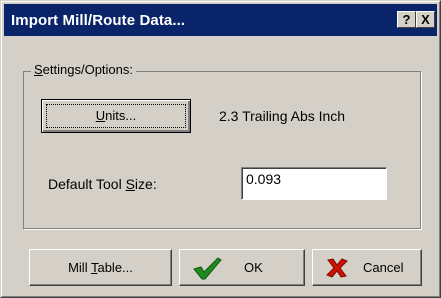 The image size is (441, 298). What do you see at coordinates (83, 69) in the screenshot?
I see `settings-options-label: Settings/Options:` at bounding box center [83, 69].